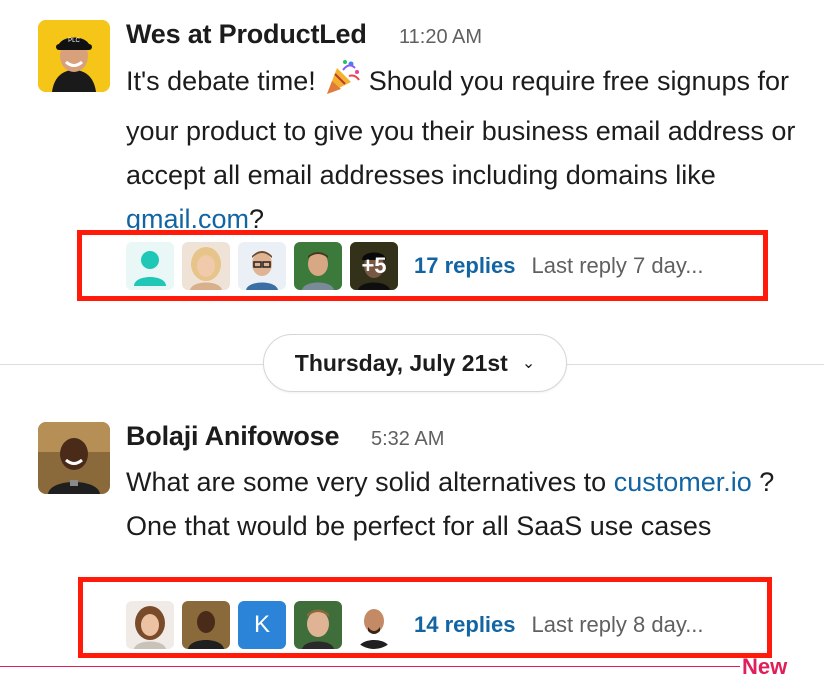  What do you see at coordinates (233, 436) in the screenshot?
I see `message-sender: Bolaji Anifowose` at bounding box center [233, 436].